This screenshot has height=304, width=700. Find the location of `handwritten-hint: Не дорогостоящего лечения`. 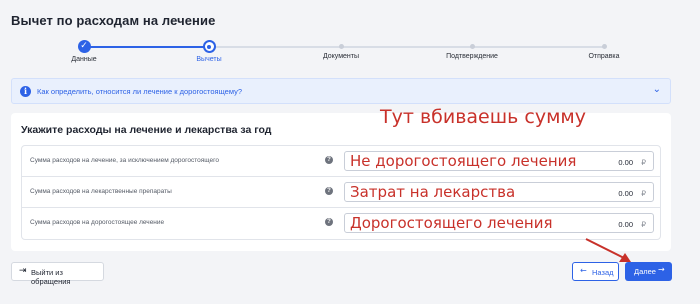

handwritten-hint: Не дорогостоящего лечения is located at coordinates (463, 161).